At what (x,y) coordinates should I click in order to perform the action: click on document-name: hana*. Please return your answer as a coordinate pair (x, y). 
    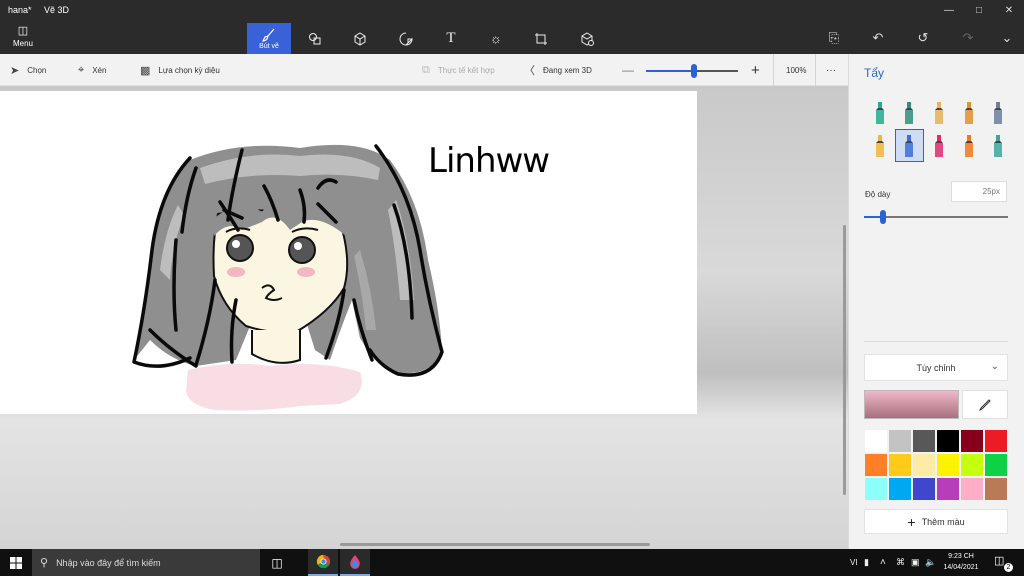
    Looking at the image, I should click on (20, 10).